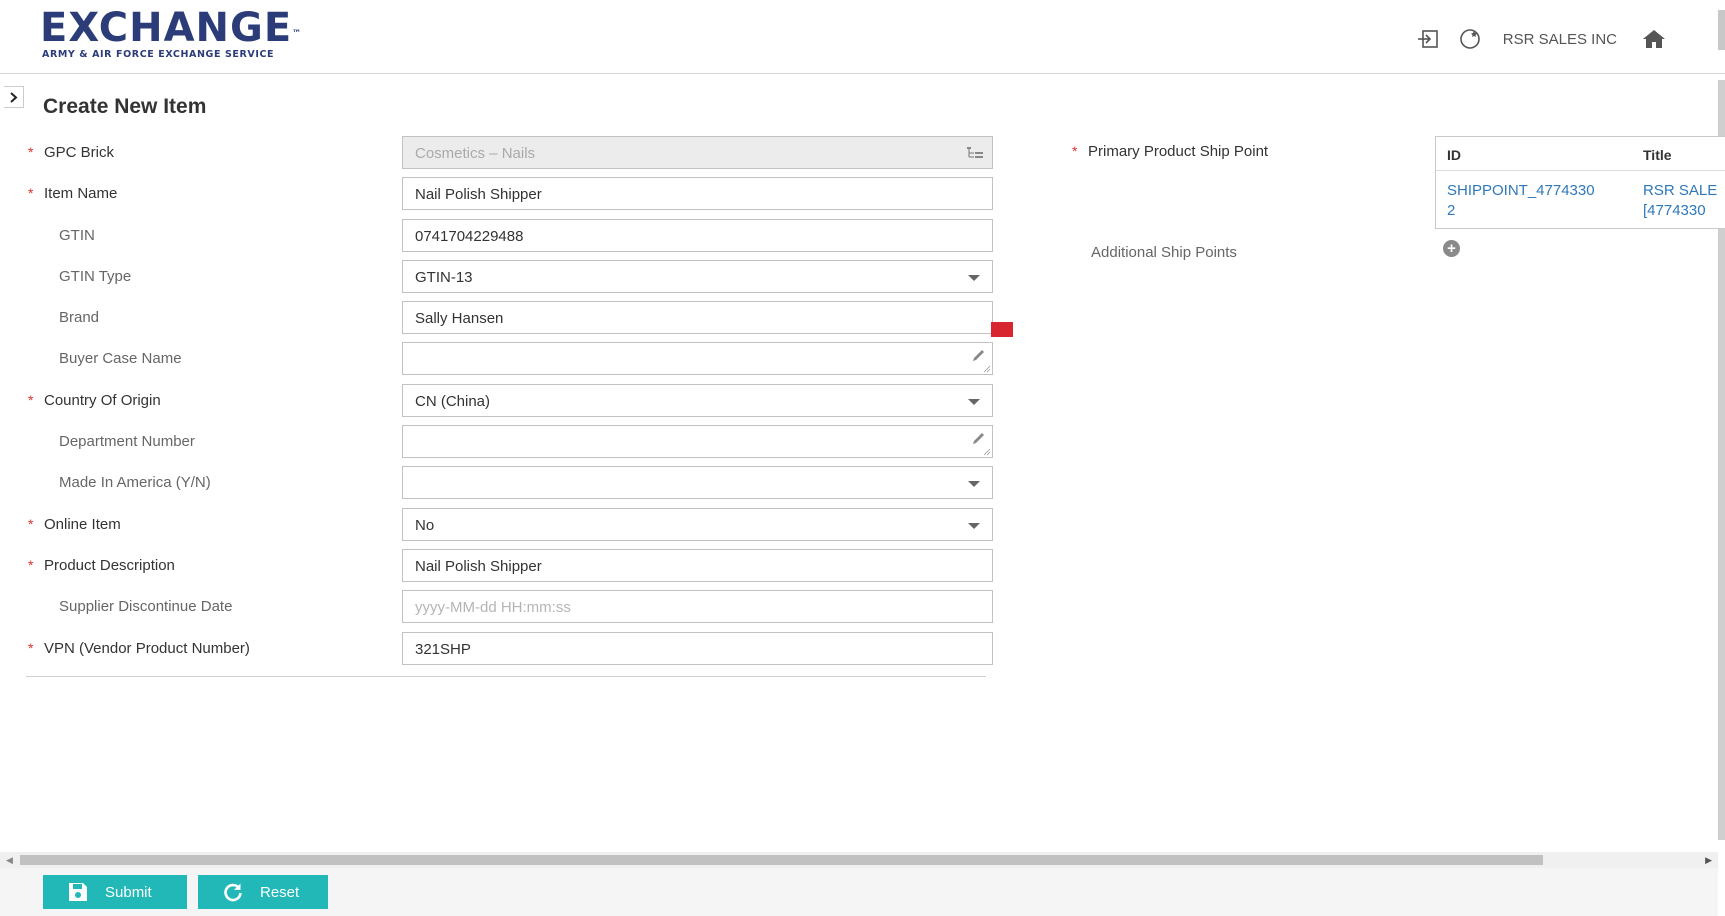 This screenshot has height=916, width=1725. Describe the element at coordinates (78, 892) in the screenshot. I see `save-icon` at that location.